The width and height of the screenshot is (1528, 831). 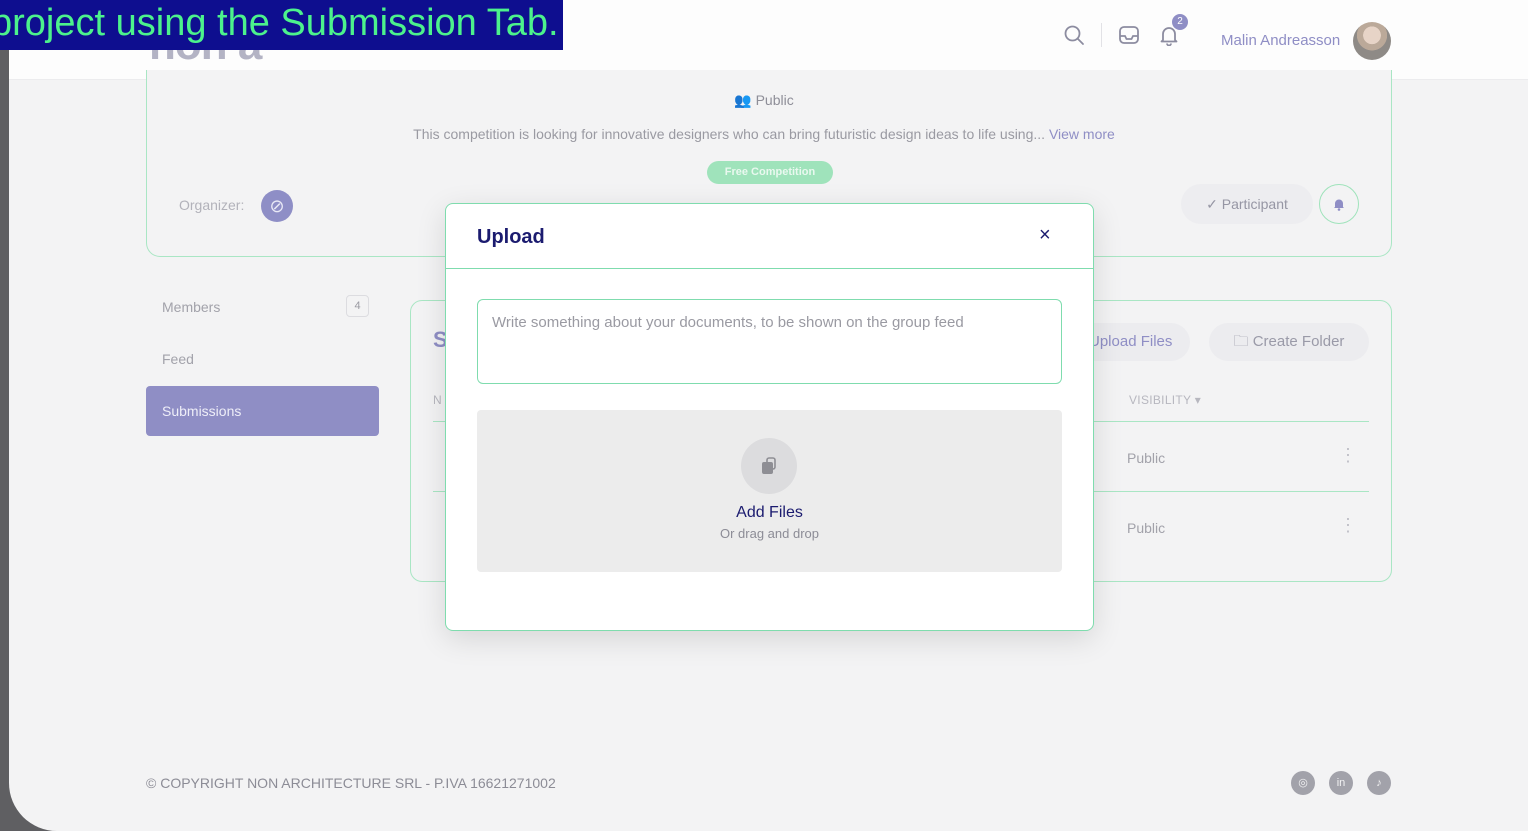 What do you see at coordinates (357, 306) in the screenshot?
I see `members-count: 4` at bounding box center [357, 306].